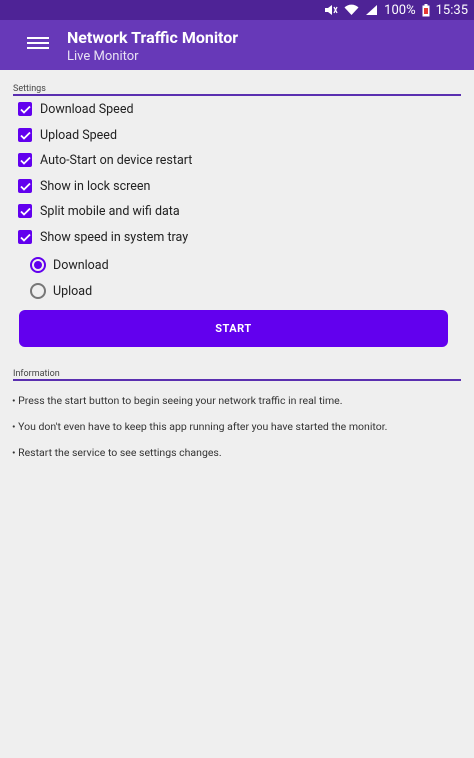  Describe the element at coordinates (36, 374) in the screenshot. I see `information-label: Information` at that location.